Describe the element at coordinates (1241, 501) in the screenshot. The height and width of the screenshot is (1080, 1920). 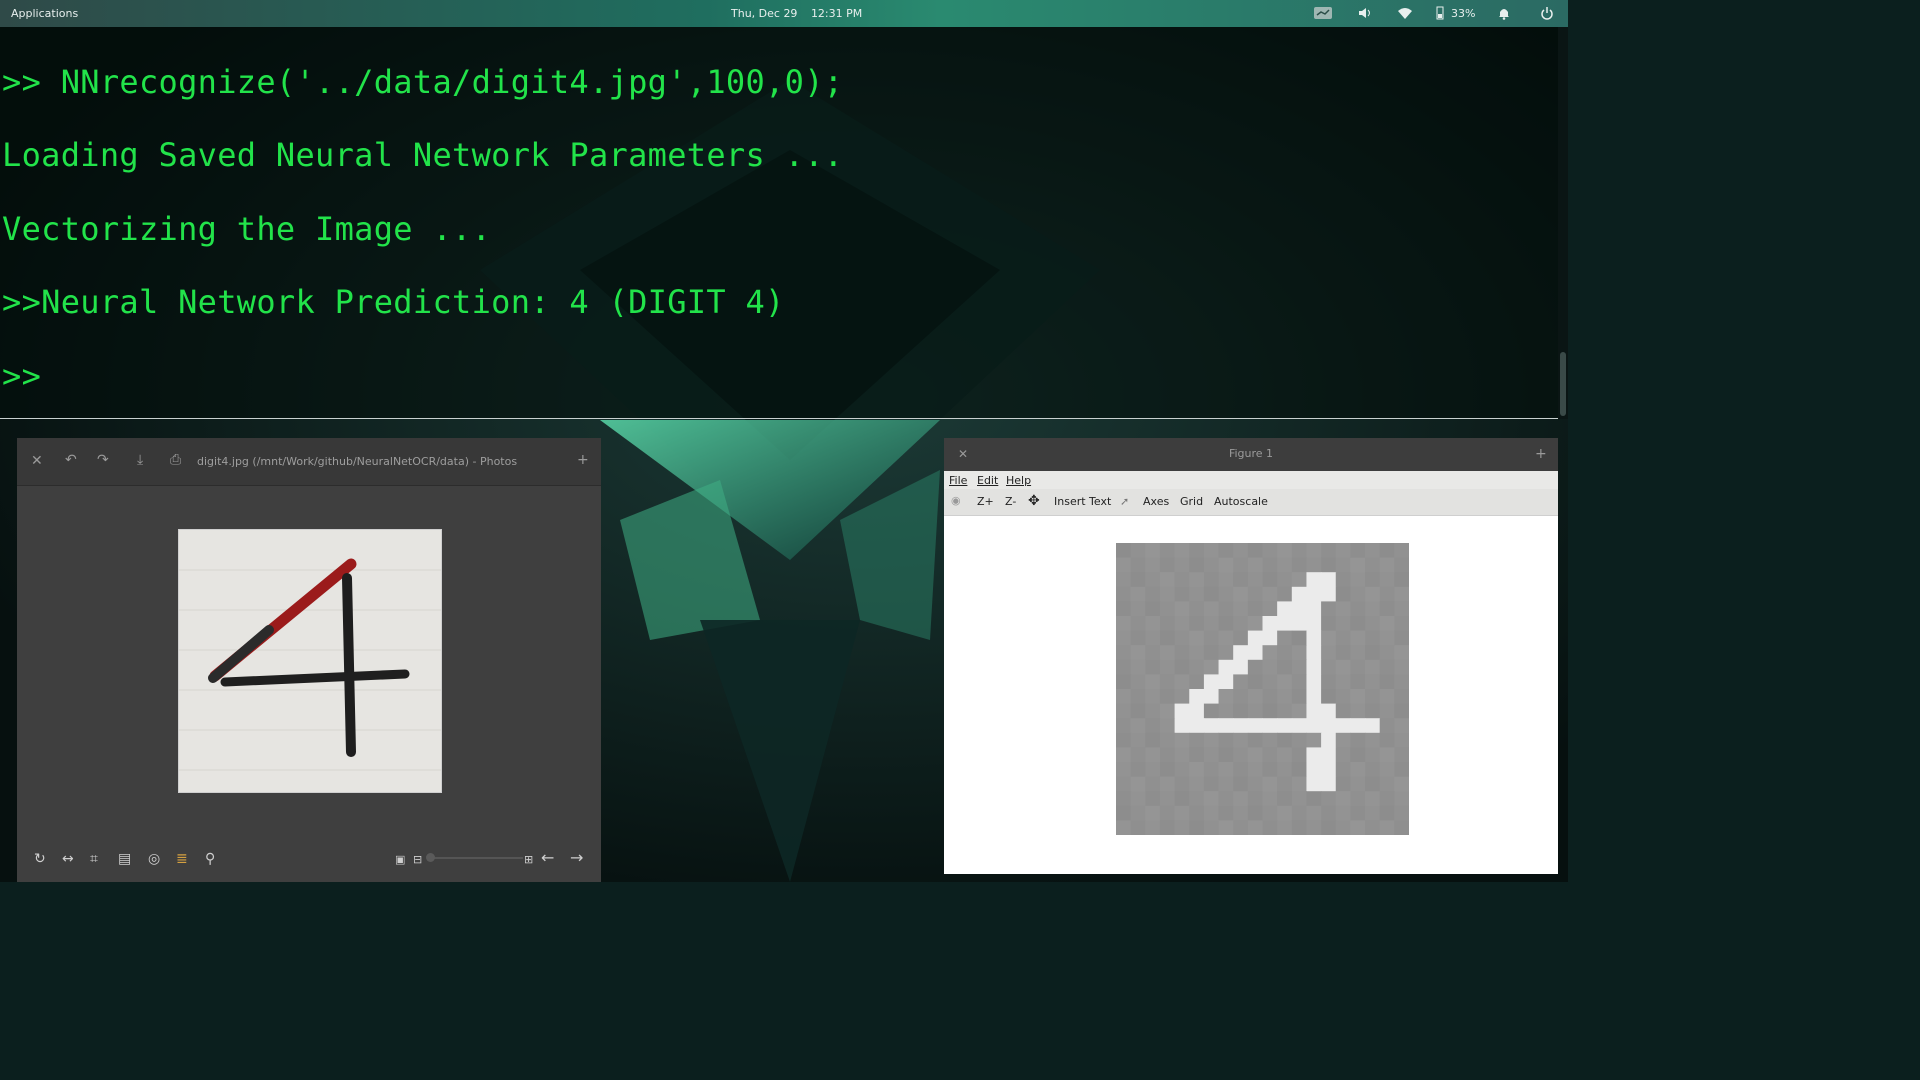
I see `autoscale-button: Autoscale` at that location.